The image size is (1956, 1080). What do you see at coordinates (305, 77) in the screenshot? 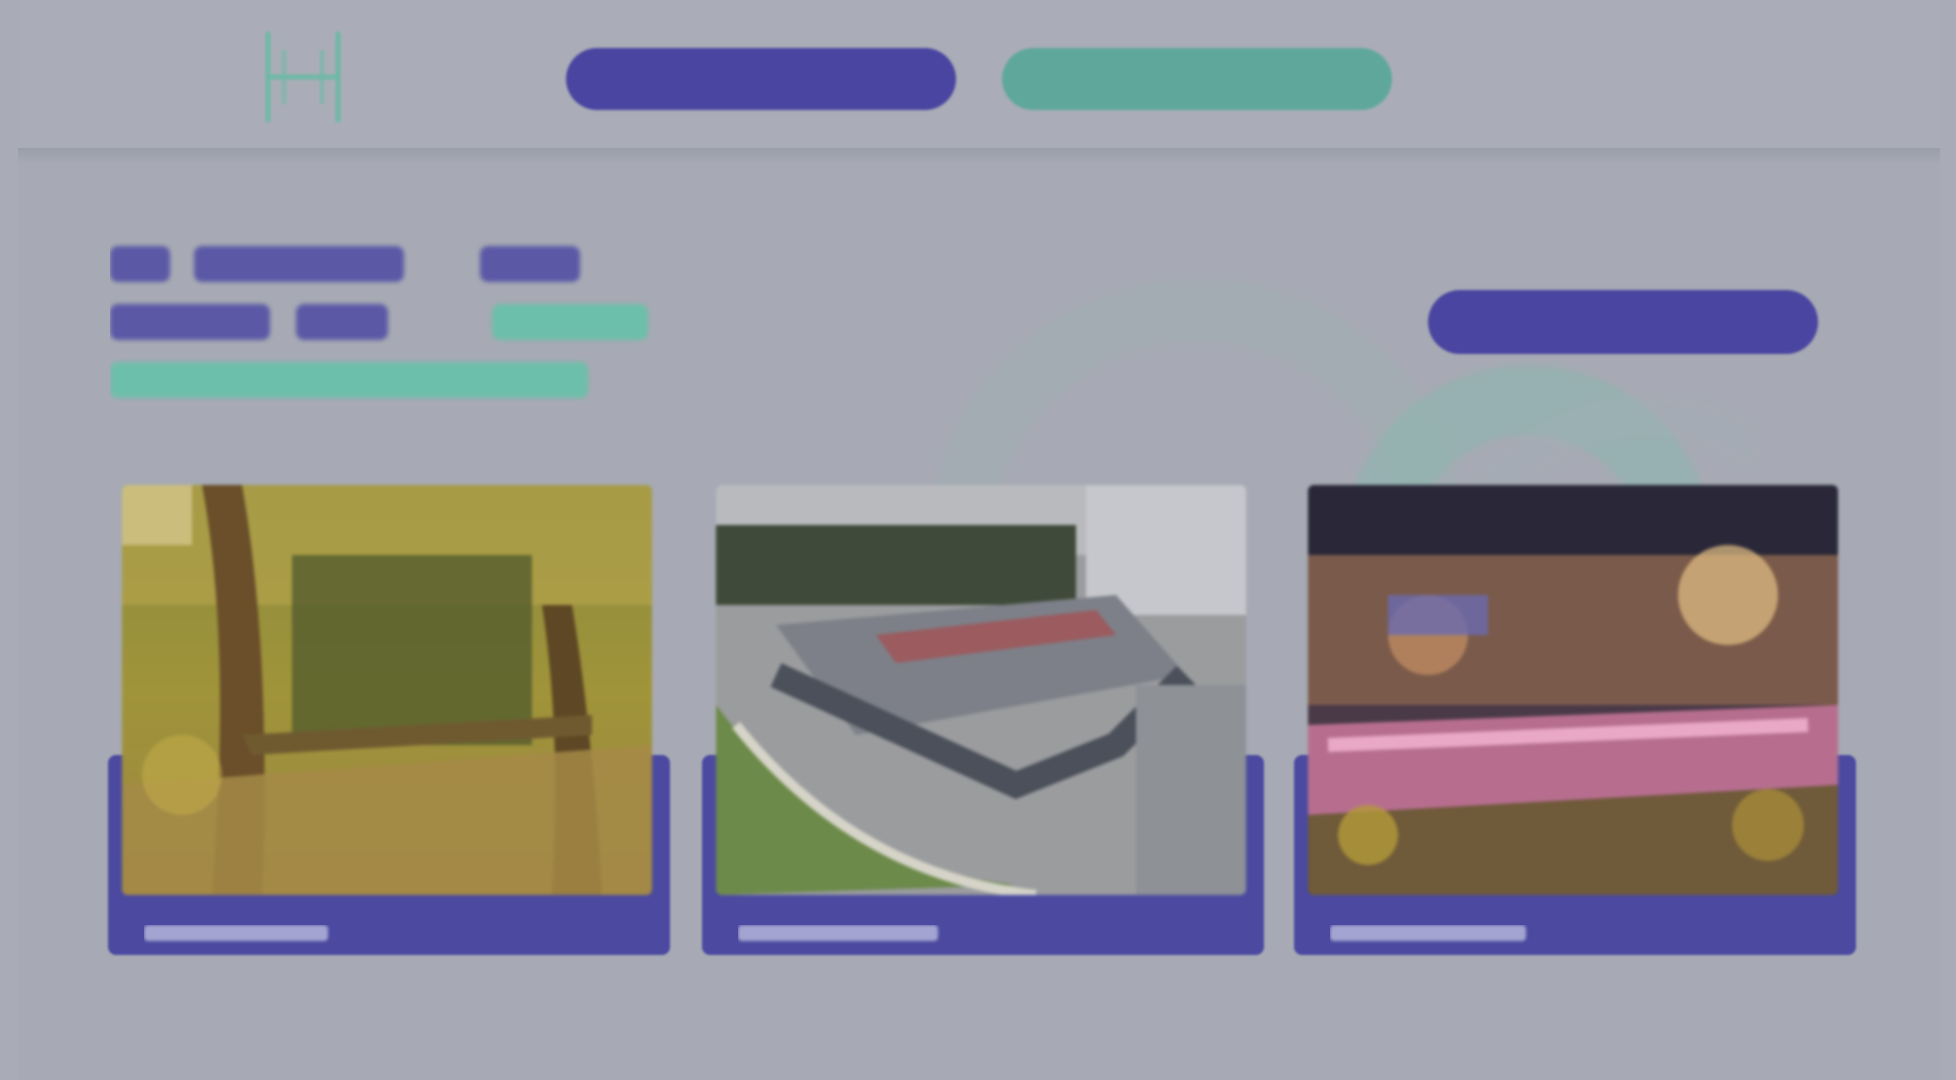
I see `brand-logo` at bounding box center [305, 77].